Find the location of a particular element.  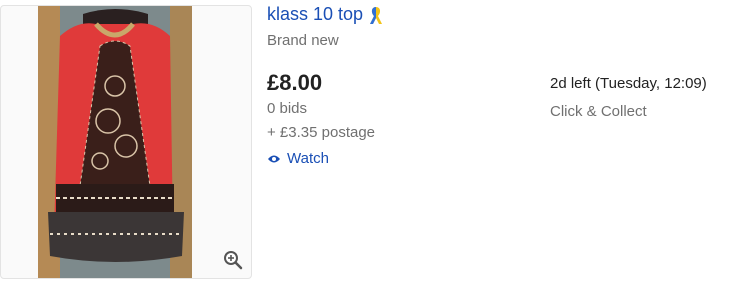

watch-button: Watch is located at coordinates (298, 158).